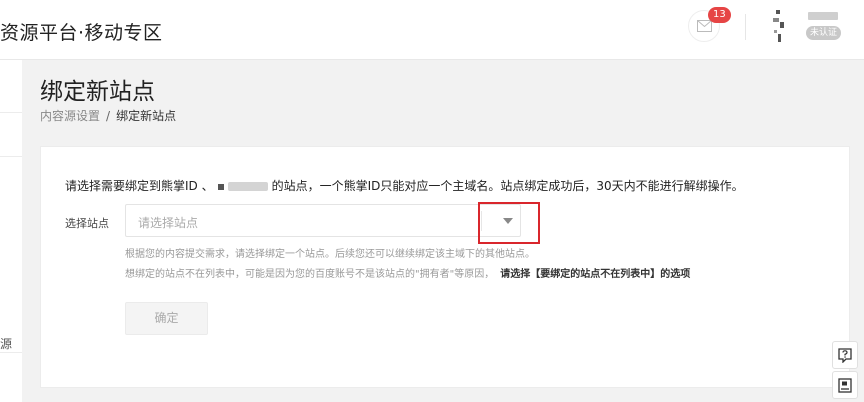 The width and height of the screenshot is (864, 402). I want to click on feedback-icon, so click(845, 385).